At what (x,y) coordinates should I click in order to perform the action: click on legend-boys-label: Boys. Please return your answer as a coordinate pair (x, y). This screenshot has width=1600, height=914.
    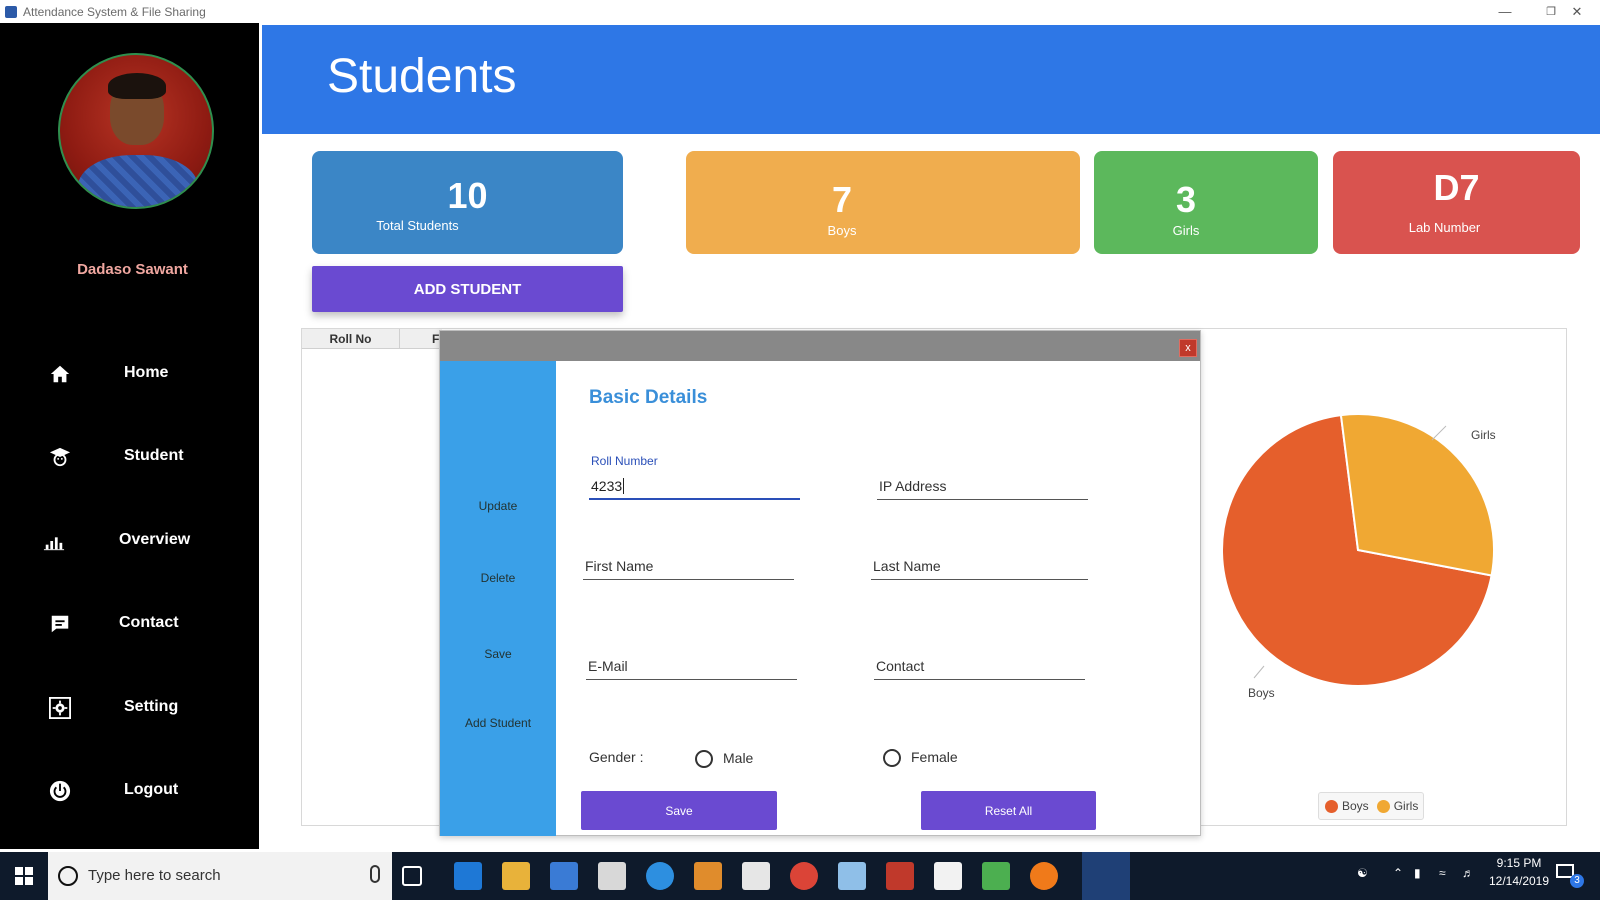
    Looking at the image, I should click on (1355, 806).